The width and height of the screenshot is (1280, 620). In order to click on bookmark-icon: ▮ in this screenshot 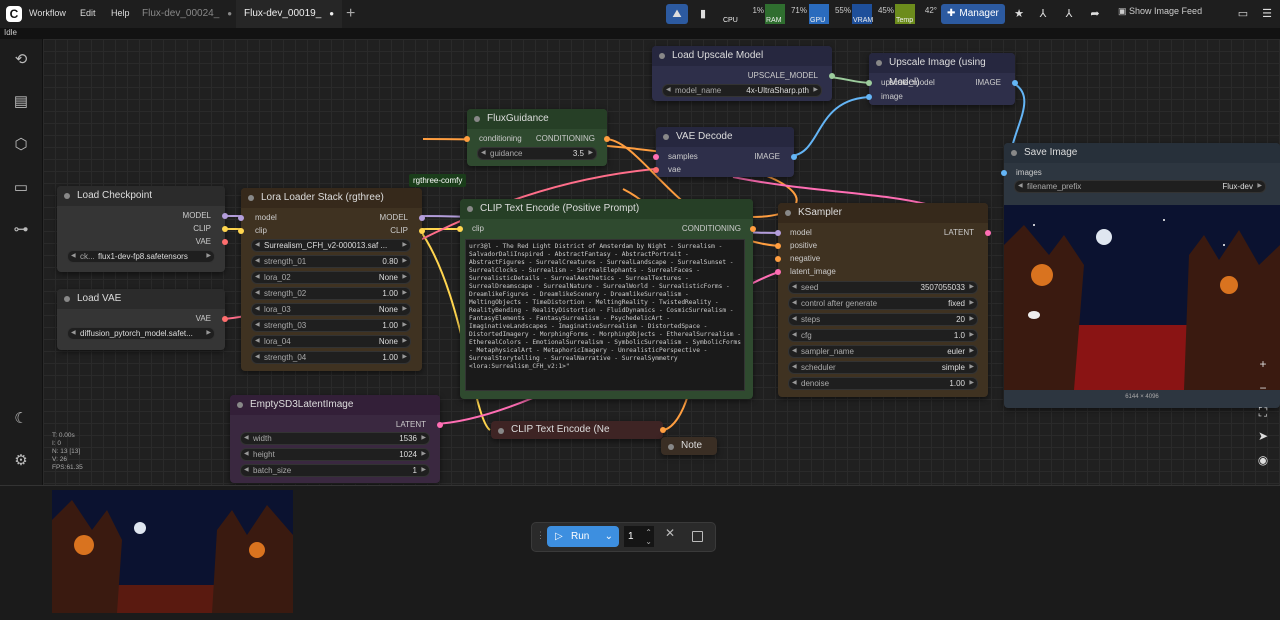, I will do `click(703, 14)`.